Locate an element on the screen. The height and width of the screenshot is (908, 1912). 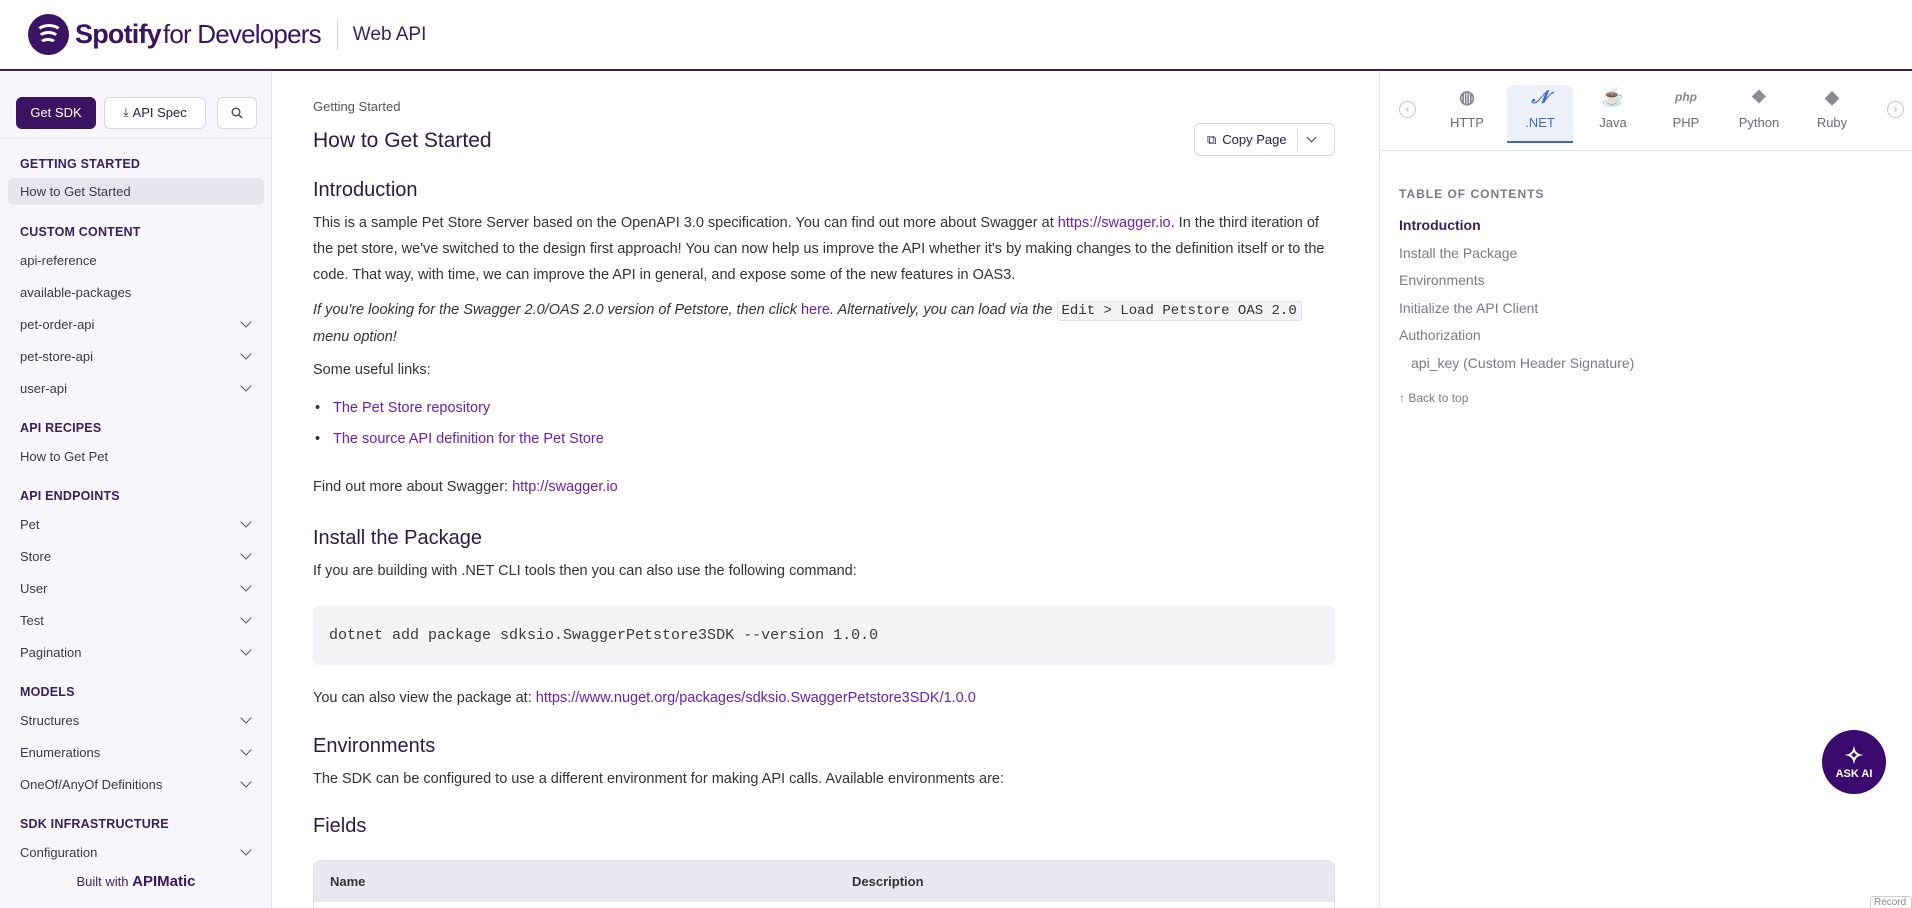
sidebar-item-label: How to Get Pet is located at coordinates (64, 456).